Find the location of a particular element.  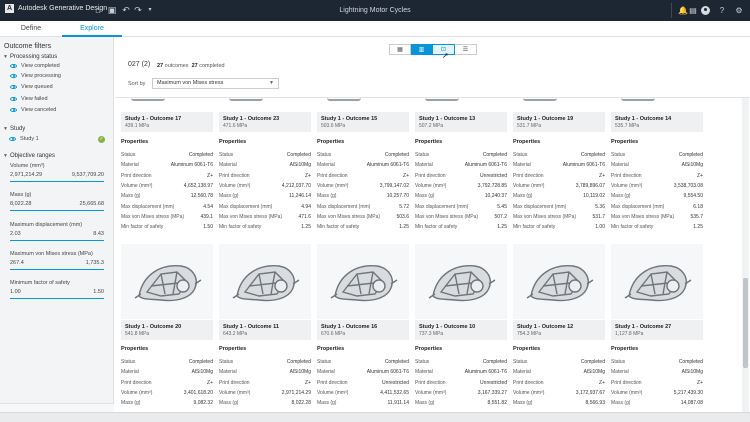

list-view-button: ☰ is located at coordinates (466, 49).